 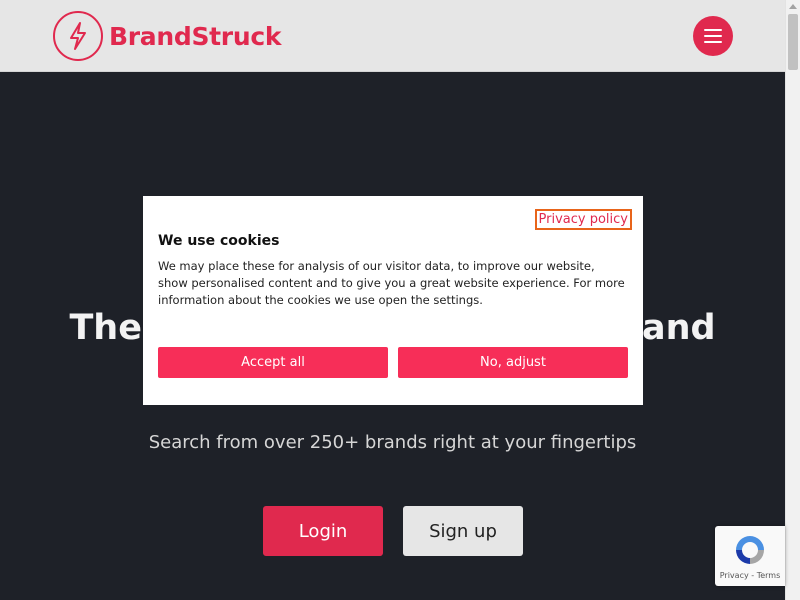 I want to click on signup-button: Sign up, so click(x=463, y=531).